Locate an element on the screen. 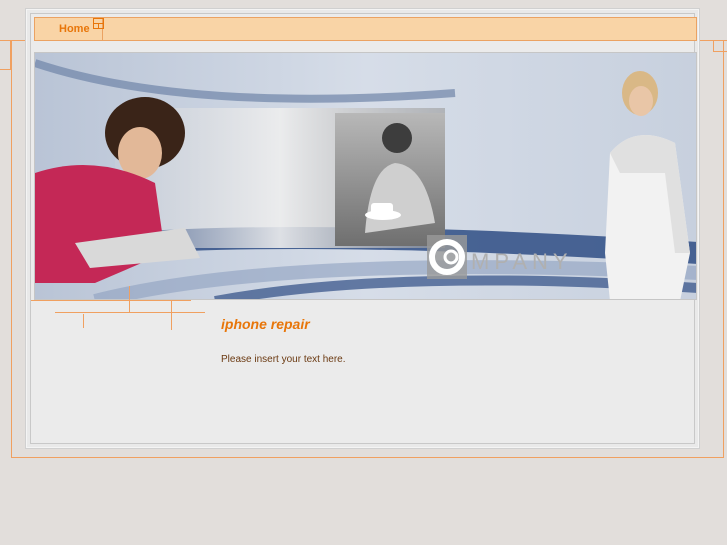 The image size is (727, 545). top-navigation-bar: Home is located at coordinates (365, 29).